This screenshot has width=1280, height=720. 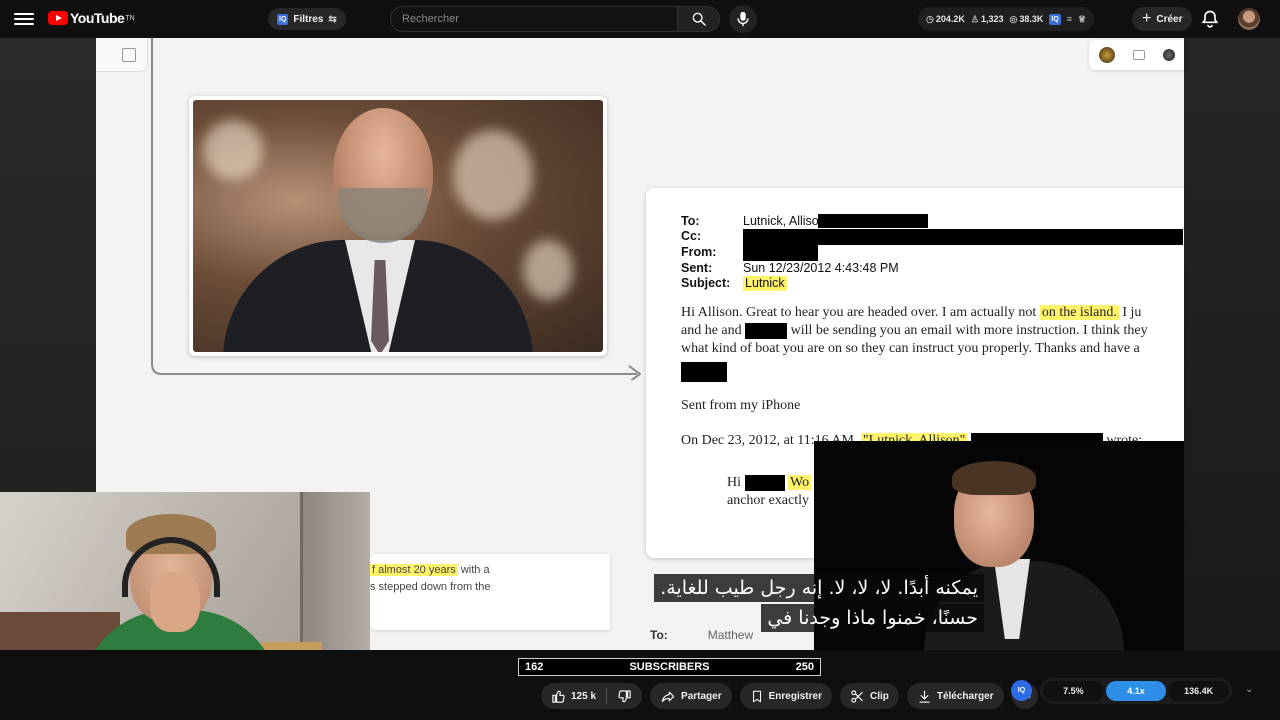 I want to click on eye-icon: ◎, so click(x=1013, y=18).